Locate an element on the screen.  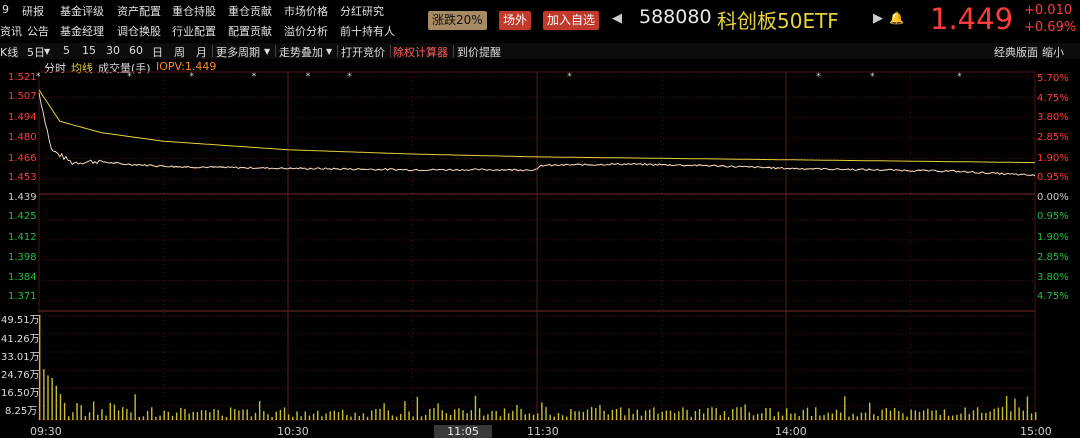
x-tick-label: 11:30 is located at coordinates (543, 431).